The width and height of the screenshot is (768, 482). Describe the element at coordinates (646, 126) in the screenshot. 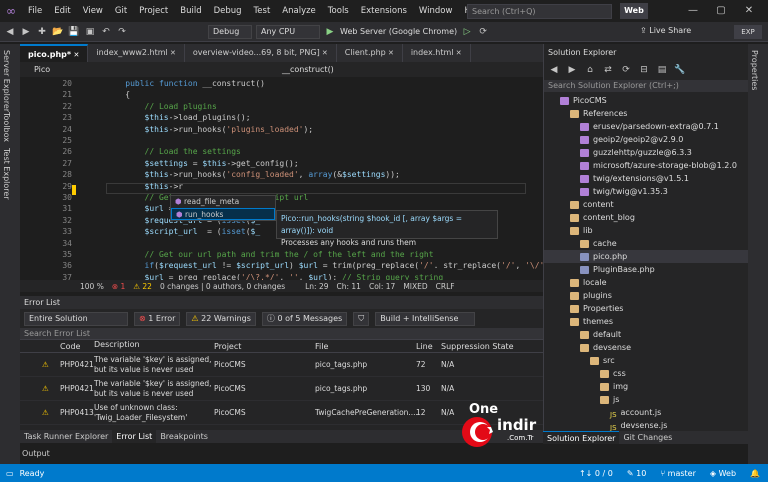

I see `tree-item: erusev/parsedown-extra@0.7.1` at that location.